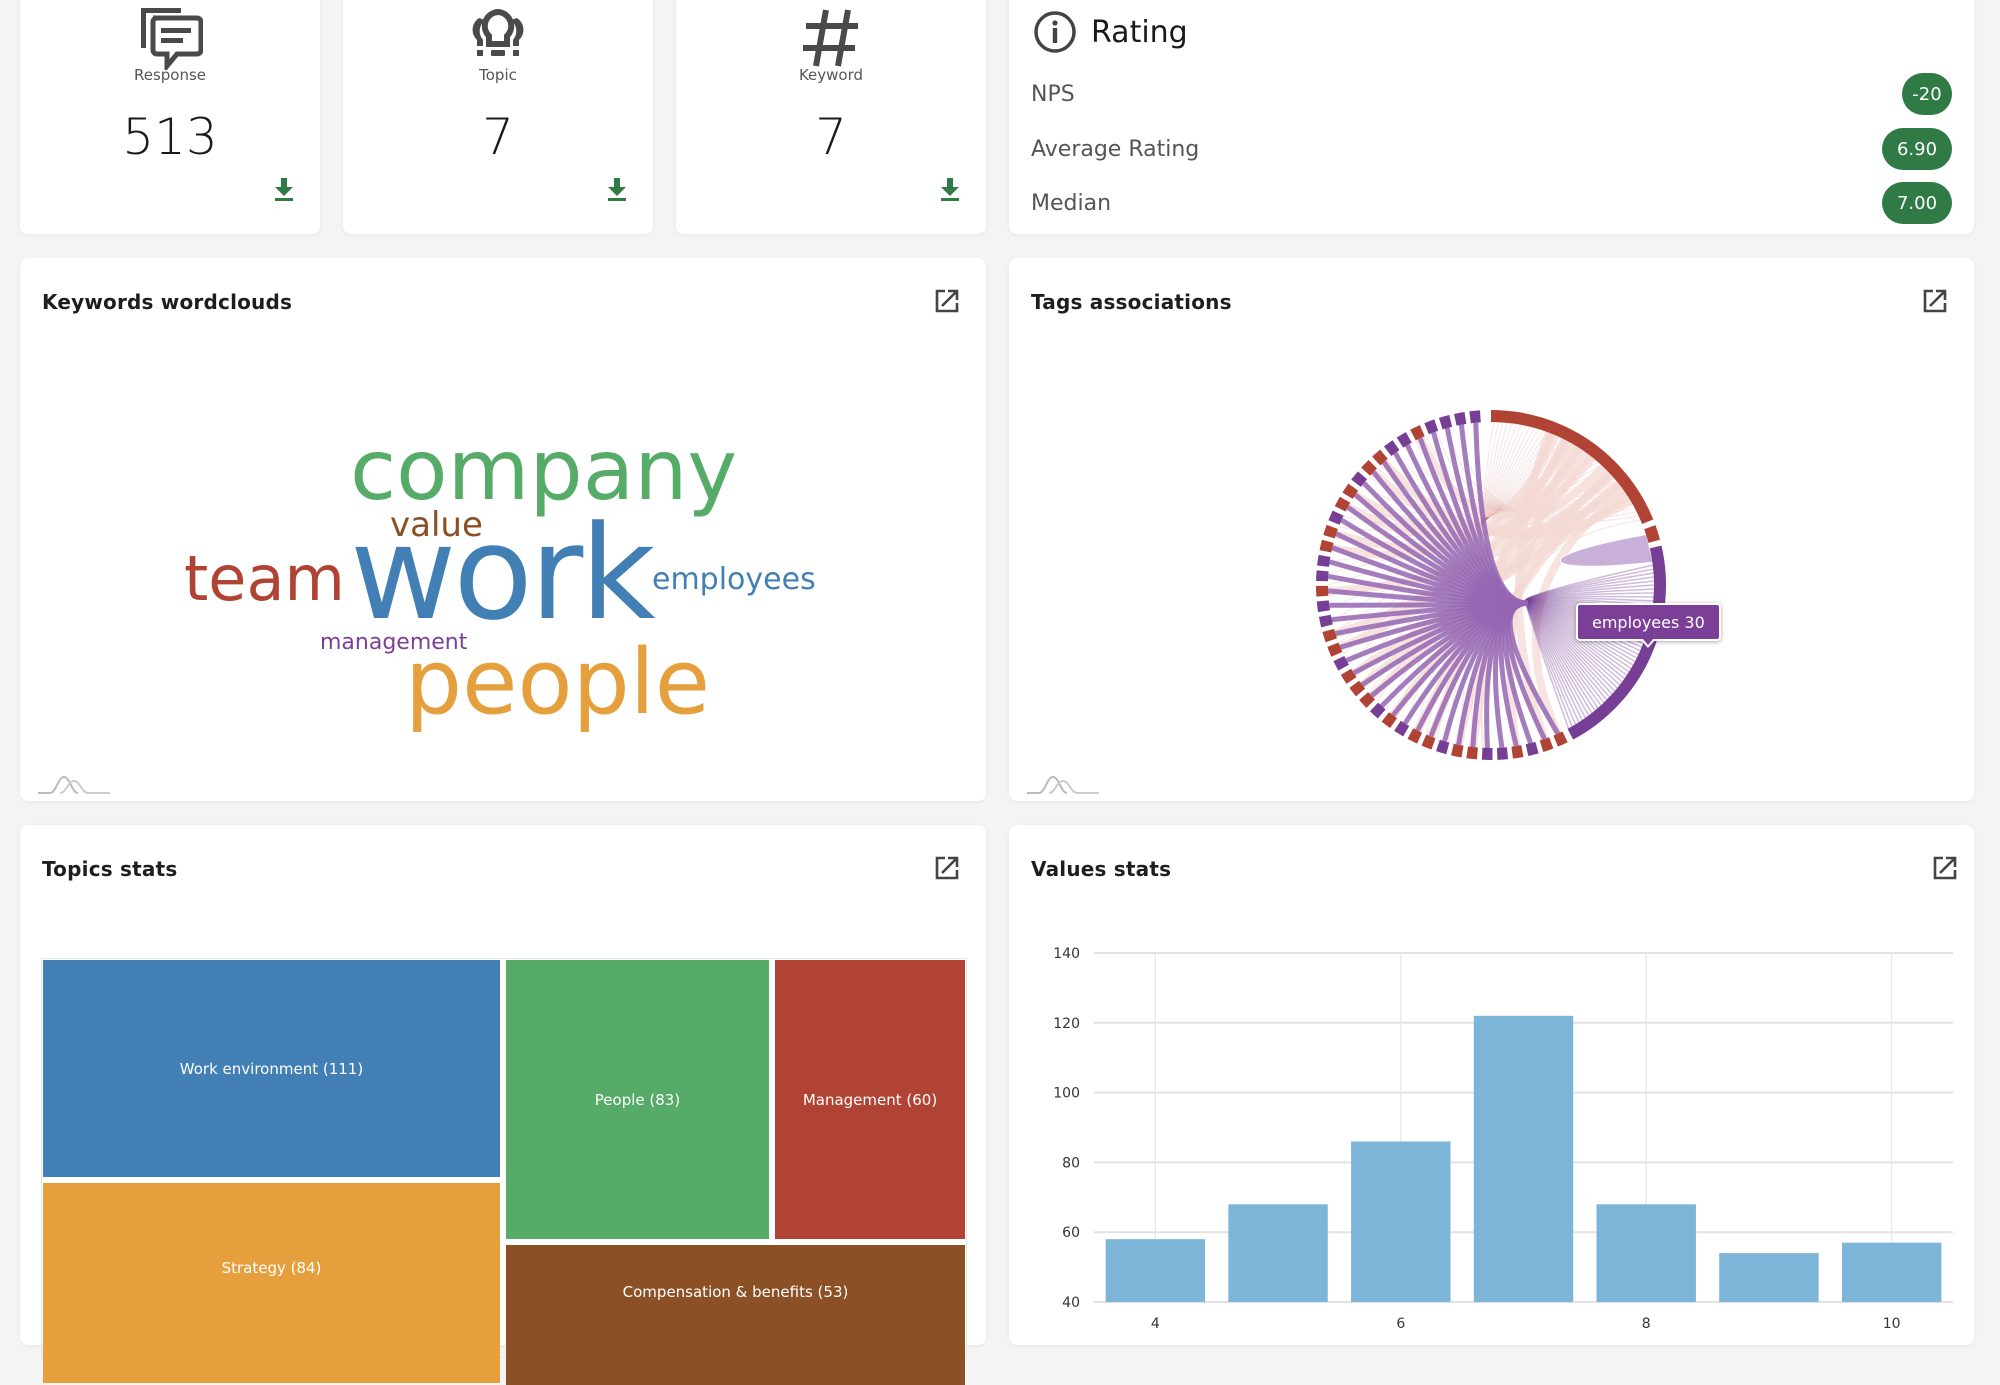 This screenshot has width=2000, height=1385. I want to click on chord-ribbons, so click(1491, 585).